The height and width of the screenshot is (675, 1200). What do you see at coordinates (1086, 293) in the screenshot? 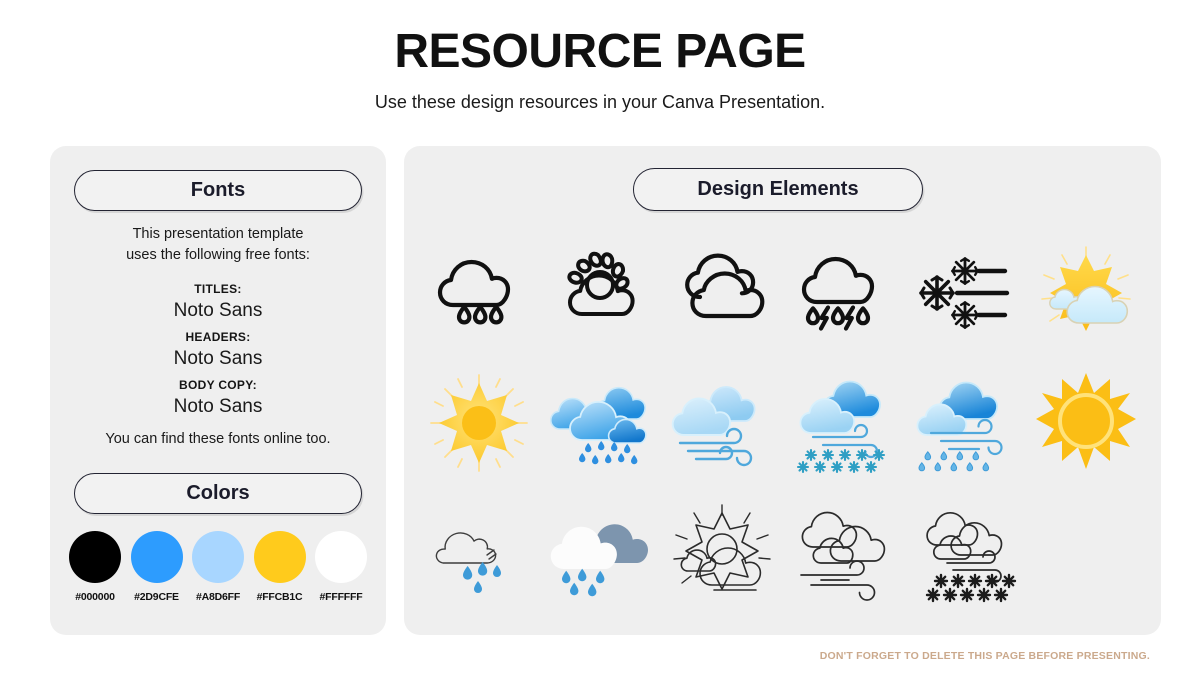
I see `sun-behind-cloud-flat-icon` at bounding box center [1086, 293].